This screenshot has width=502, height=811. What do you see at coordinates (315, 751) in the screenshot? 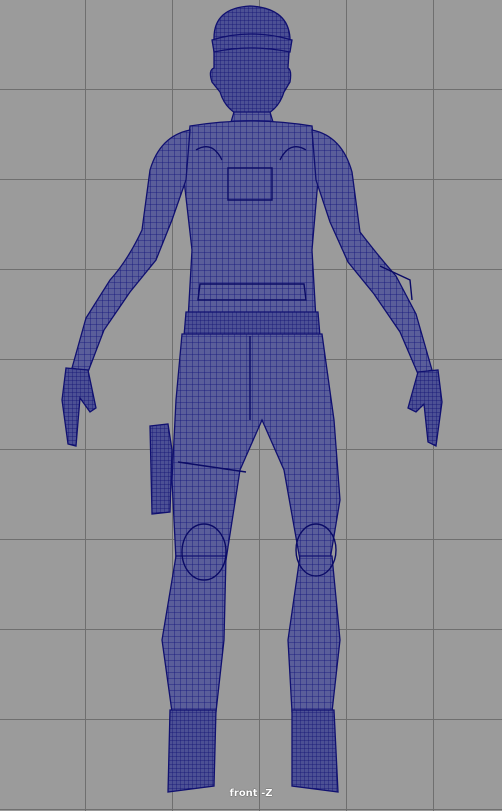
I see `right-boot-mesh` at bounding box center [315, 751].